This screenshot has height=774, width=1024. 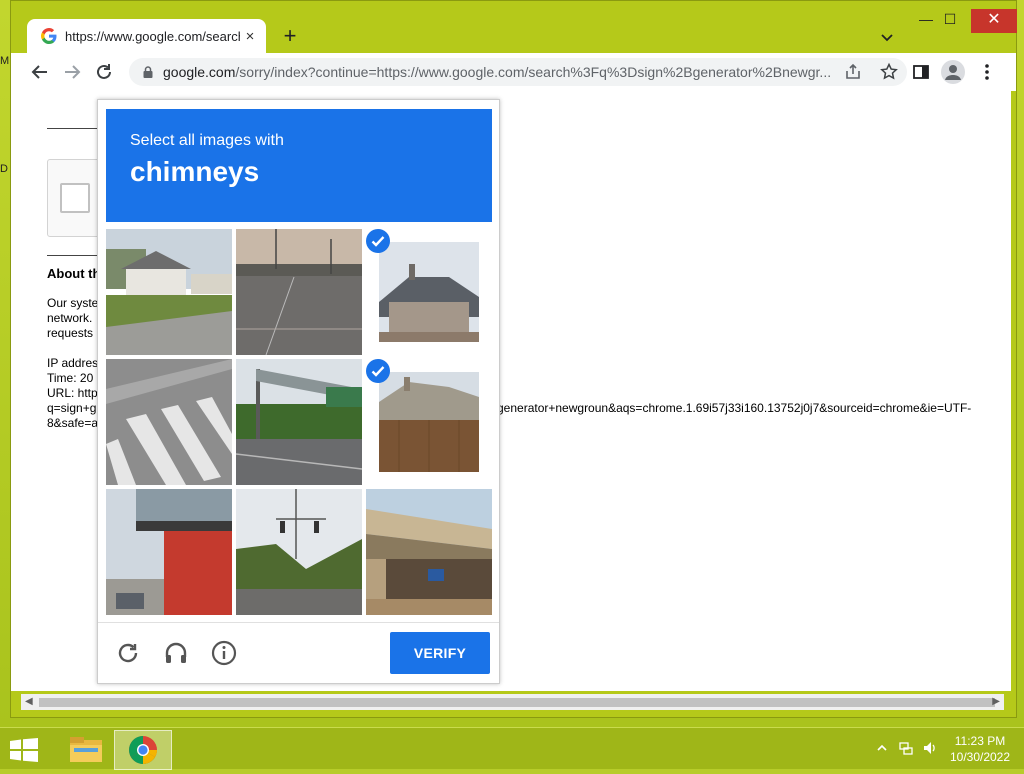 I want to click on reload-icon, so click(x=104, y=72).